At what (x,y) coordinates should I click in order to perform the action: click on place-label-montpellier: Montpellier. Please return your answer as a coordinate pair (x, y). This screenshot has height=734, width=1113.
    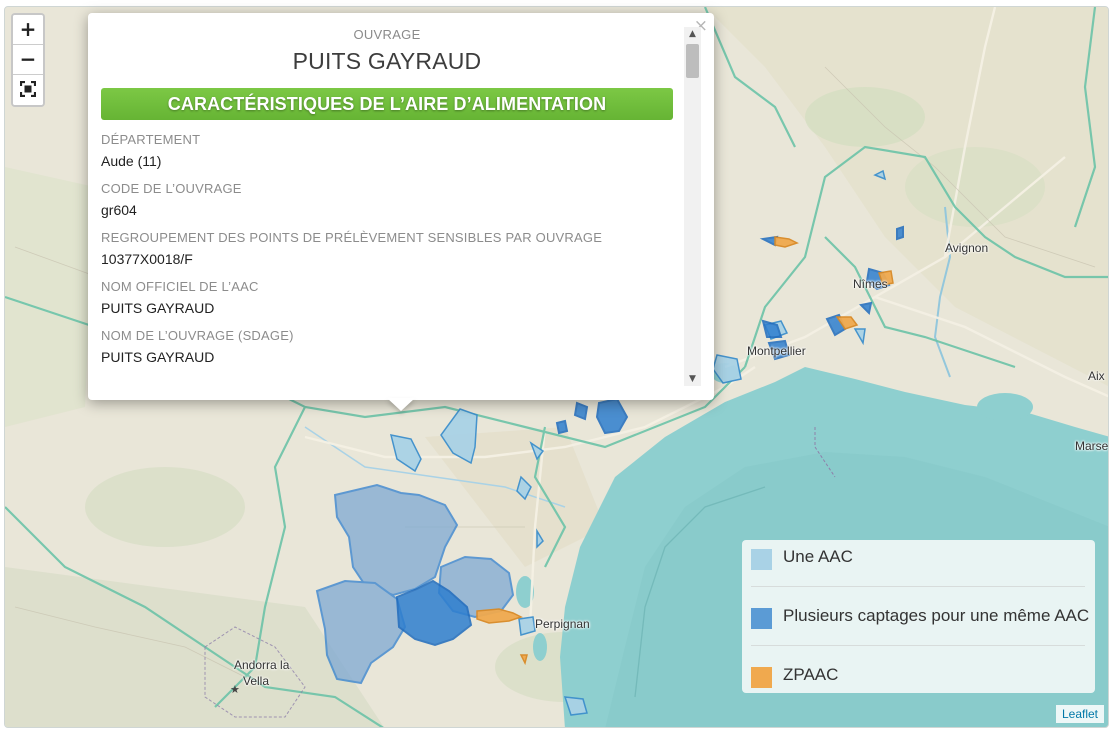
    Looking at the image, I should click on (776, 351).